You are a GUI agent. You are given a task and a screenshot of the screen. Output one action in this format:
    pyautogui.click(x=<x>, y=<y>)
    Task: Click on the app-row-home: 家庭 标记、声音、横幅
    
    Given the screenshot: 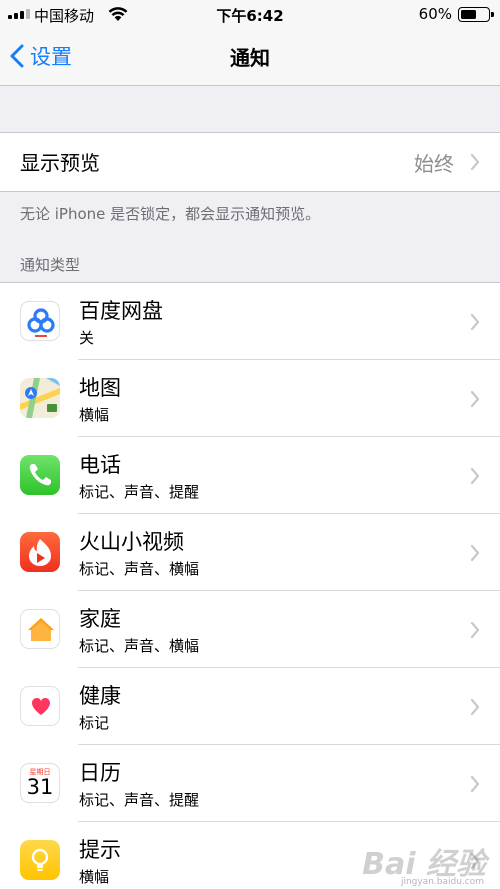 What is the action you would take?
    pyautogui.click(x=250, y=629)
    